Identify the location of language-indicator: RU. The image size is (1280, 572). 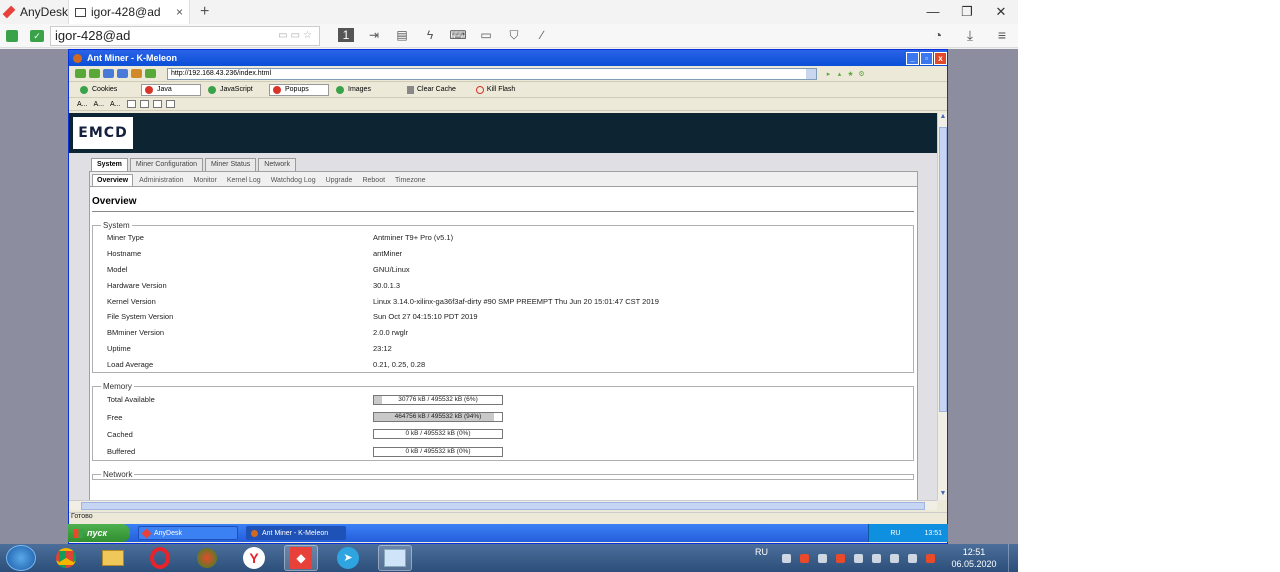
(761, 552).